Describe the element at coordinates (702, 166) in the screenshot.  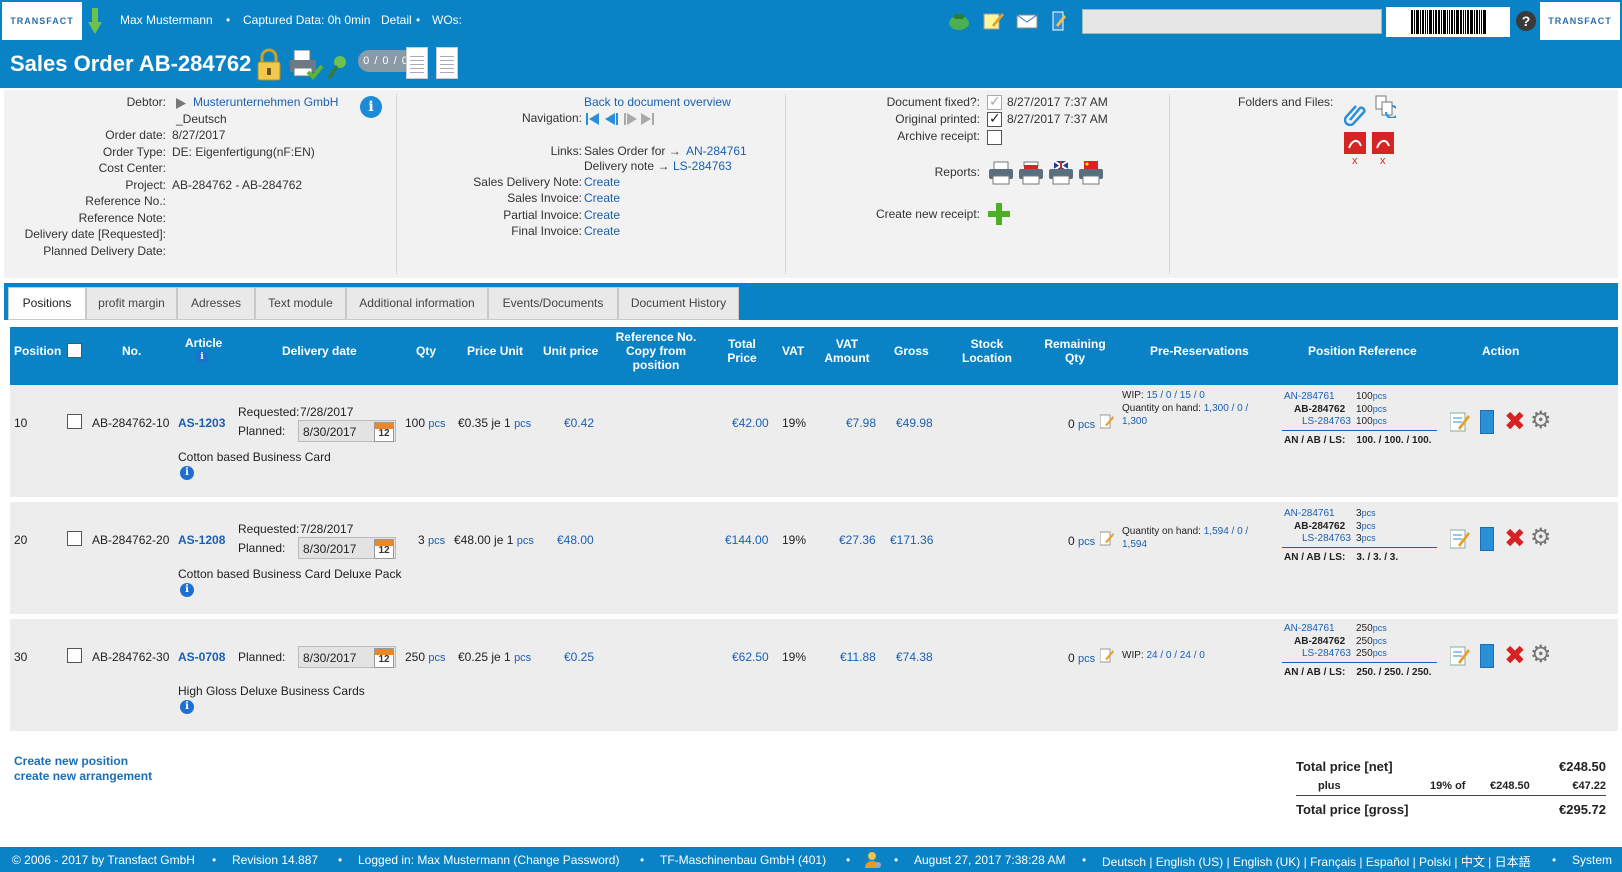
I see `delivery-note-ls-link: LS-284763` at that location.